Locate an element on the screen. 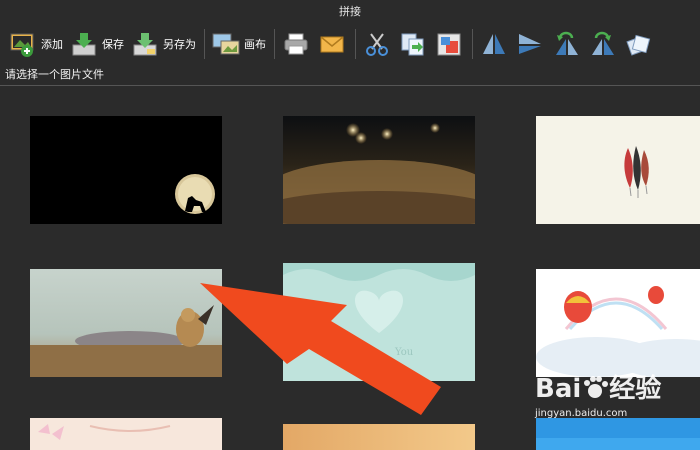 This screenshot has width=700, height=450. cut-button is located at coordinates (377, 44).